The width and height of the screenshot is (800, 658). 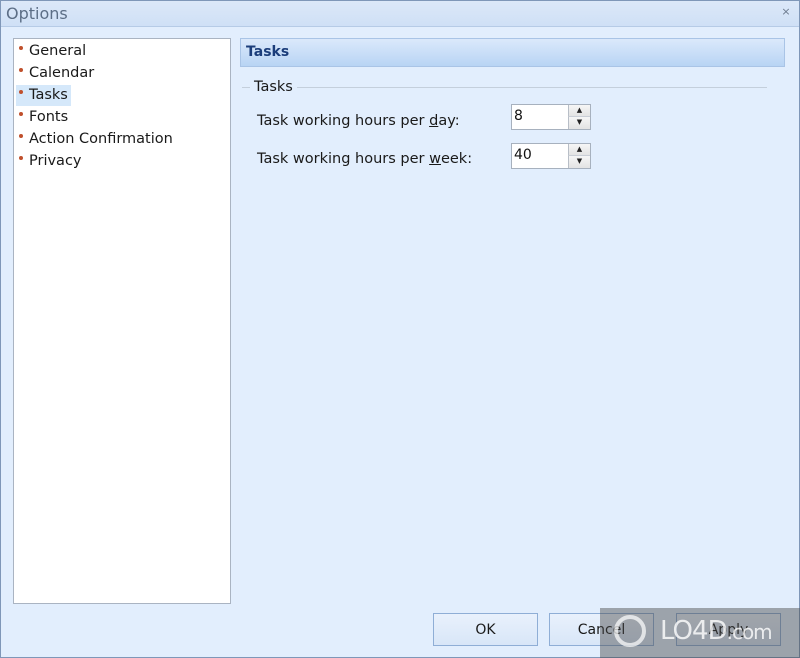 What do you see at coordinates (579, 150) in the screenshot?
I see `increment-week-button: ▲` at bounding box center [579, 150].